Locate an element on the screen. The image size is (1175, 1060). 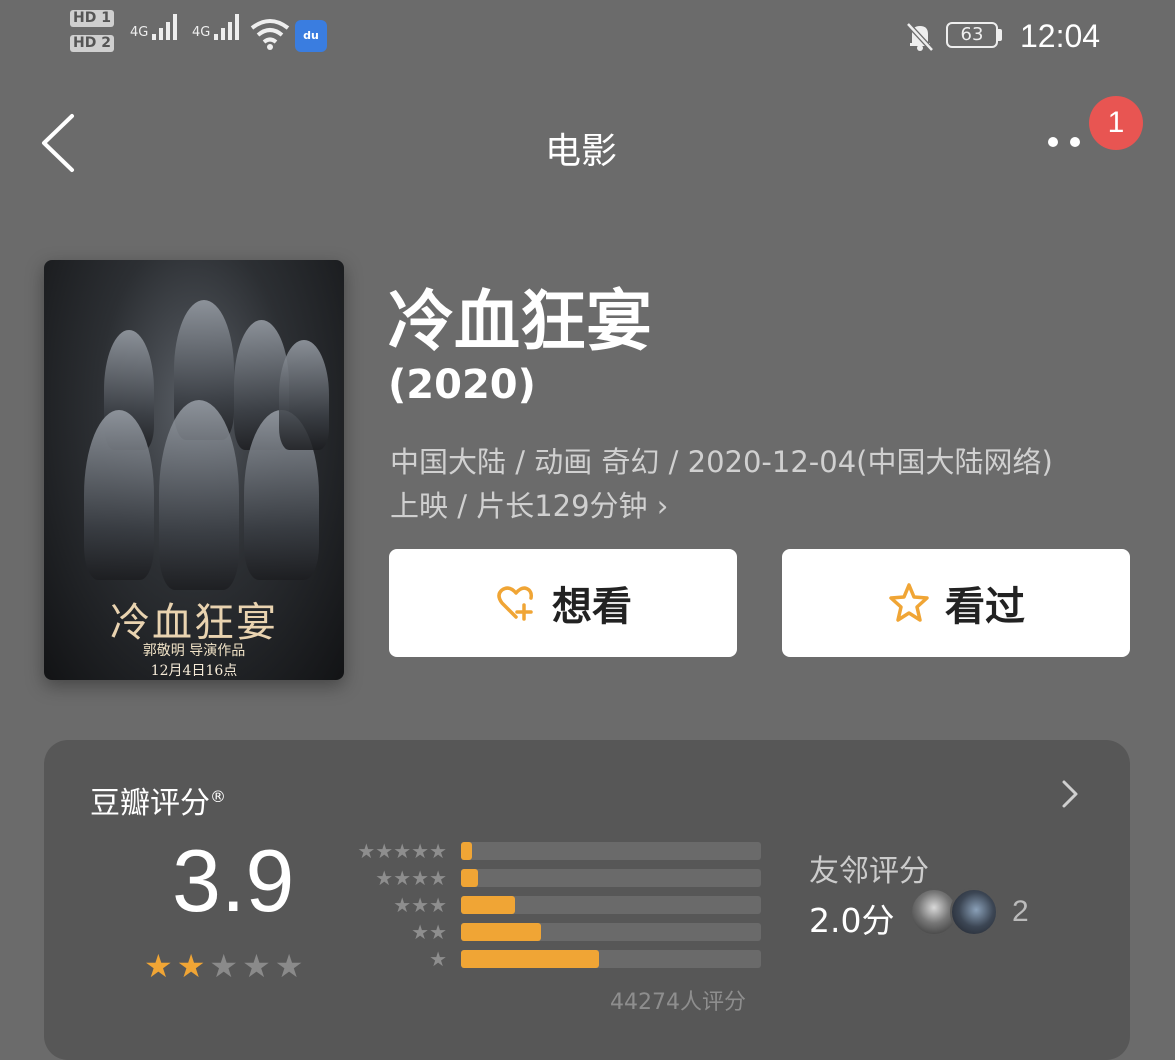
distribution-stars-label: ★★★★★ is located at coordinates (402, 851).